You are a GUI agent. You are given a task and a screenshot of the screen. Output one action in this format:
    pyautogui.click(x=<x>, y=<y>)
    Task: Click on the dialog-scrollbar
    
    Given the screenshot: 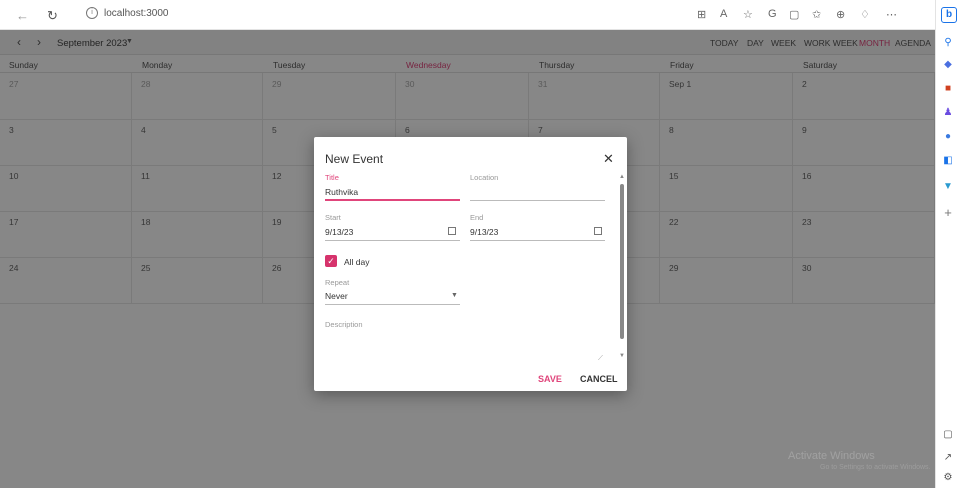 What is the action you would take?
    pyautogui.click(x=622, y=261)
    